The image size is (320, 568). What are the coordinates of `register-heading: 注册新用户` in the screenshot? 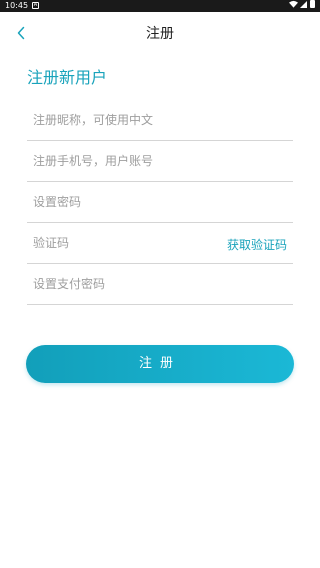 It's located at (67, 77).